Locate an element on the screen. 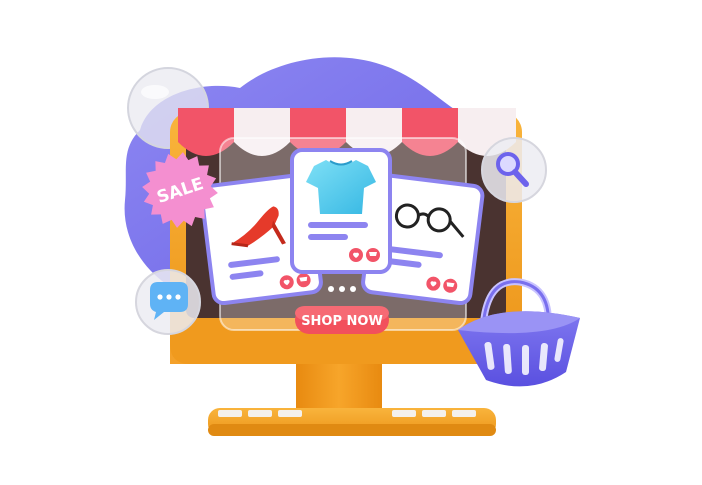  chat-bubble is located at coordinates (168, 302).